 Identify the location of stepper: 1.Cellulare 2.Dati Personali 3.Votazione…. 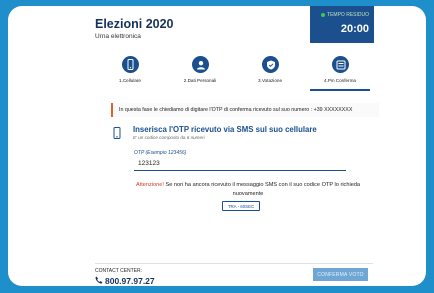
(234, 75).